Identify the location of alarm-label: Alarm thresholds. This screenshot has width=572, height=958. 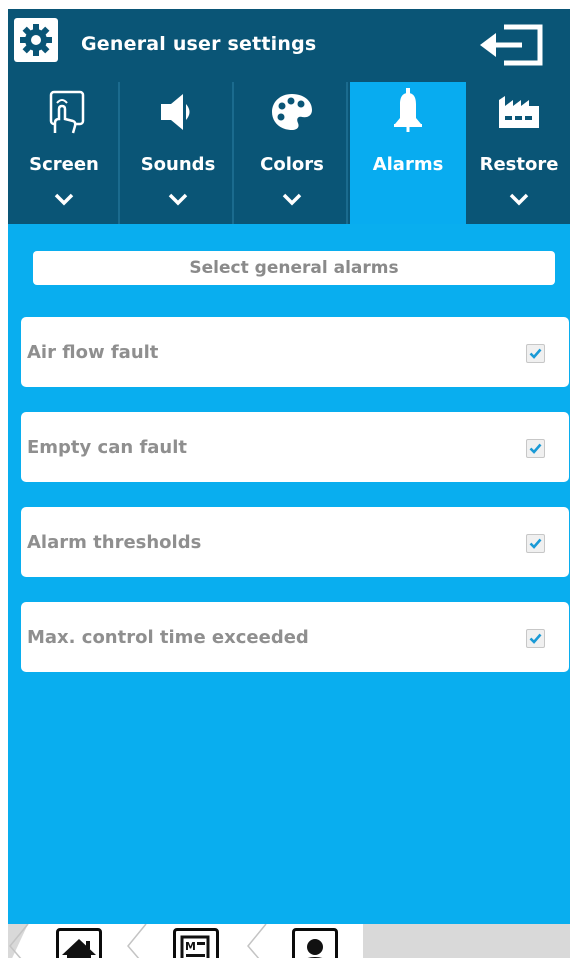
(114, 542).